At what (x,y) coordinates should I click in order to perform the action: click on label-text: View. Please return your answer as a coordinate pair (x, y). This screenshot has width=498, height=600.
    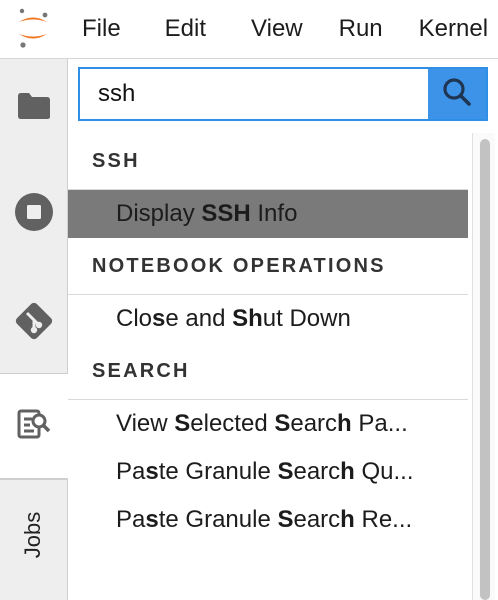
    Looking at the image, I should click on (145, 423).